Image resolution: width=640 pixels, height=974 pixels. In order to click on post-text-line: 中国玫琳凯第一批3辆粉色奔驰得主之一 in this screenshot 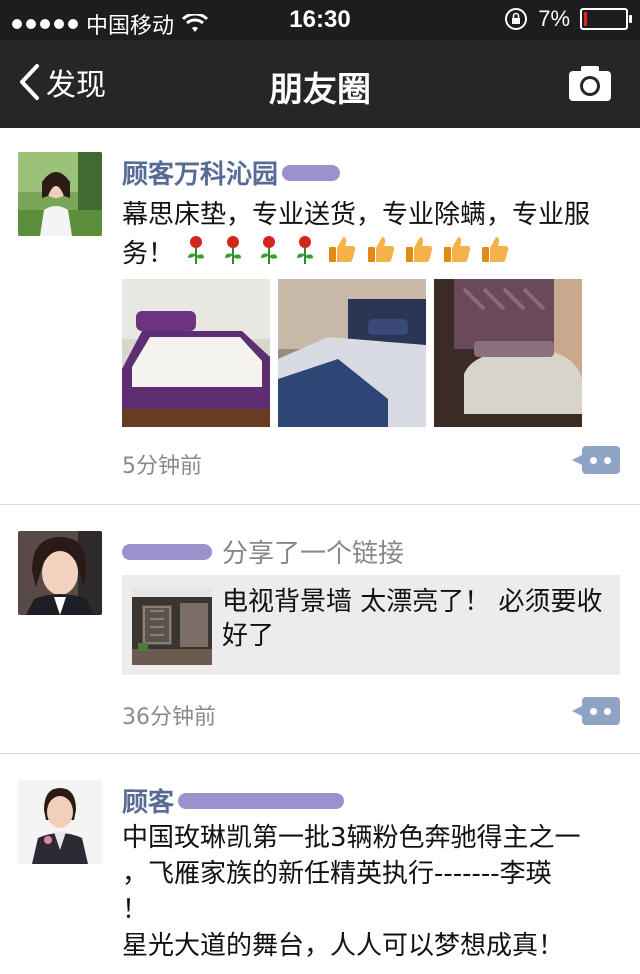, I will do `click(351, 838)`.